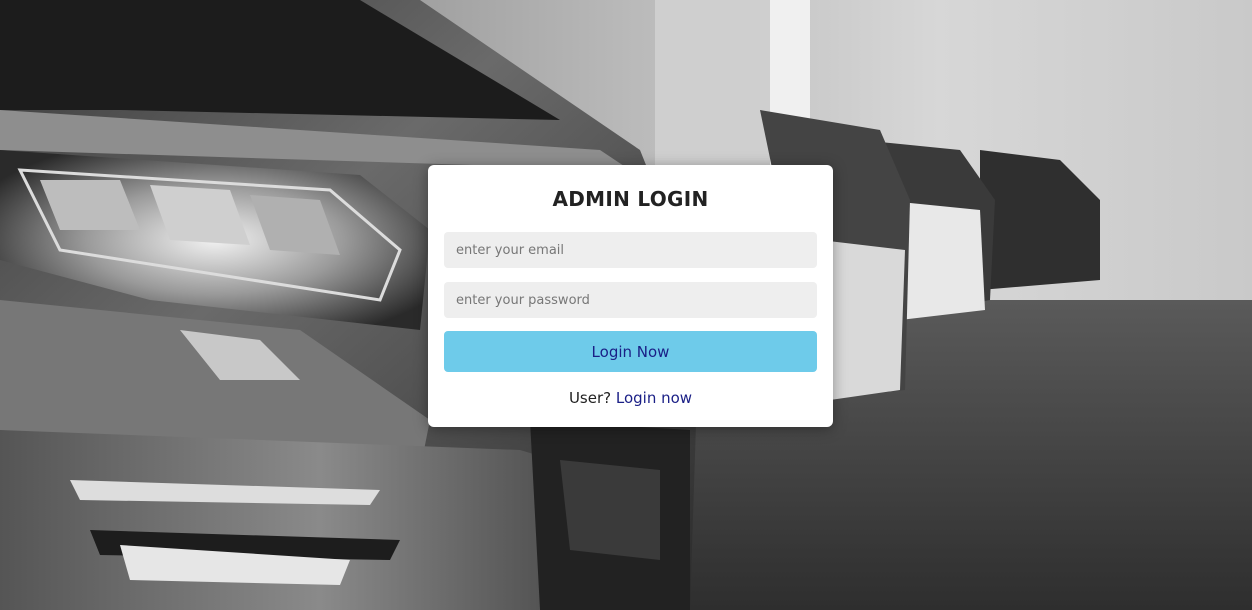 This screenshot has height=610, width=1252. Describe the element at coordinates (630, 351) in the screenshot. I see `login-now-button: Login Now` at that location.